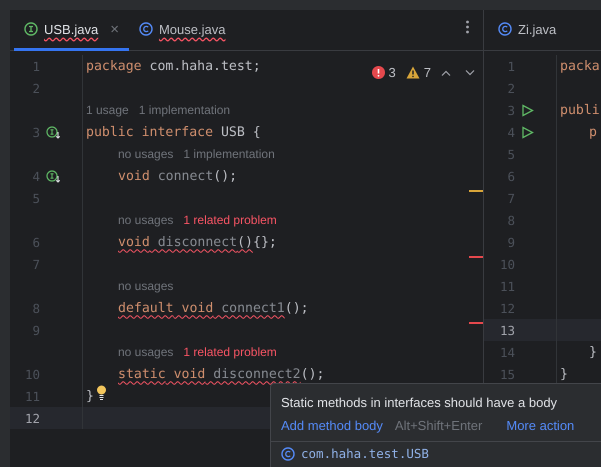 The image size is (601, 467). I want to click on warning-icon, so click(413, 72).